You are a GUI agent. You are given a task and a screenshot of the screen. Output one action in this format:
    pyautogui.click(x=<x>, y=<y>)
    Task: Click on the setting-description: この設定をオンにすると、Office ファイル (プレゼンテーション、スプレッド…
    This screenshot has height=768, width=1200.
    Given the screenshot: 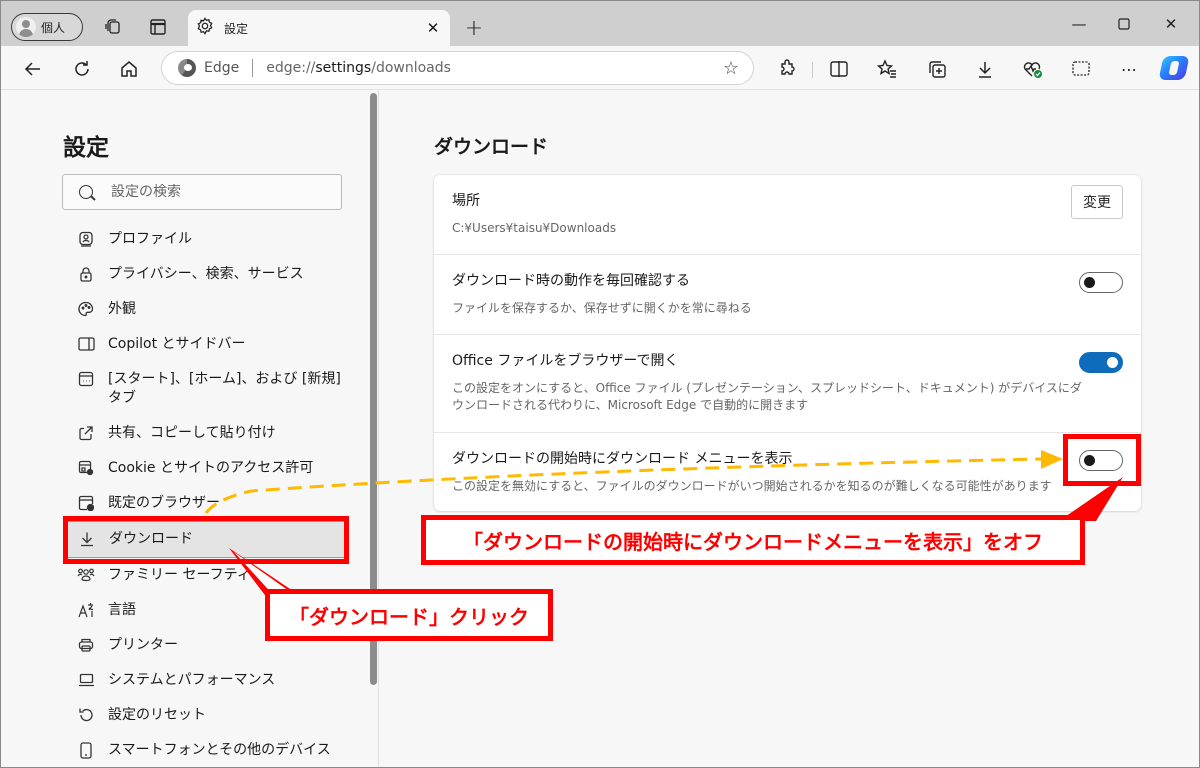 What is the action you would take?
    pyautogui.click(x=767, y=396)
    